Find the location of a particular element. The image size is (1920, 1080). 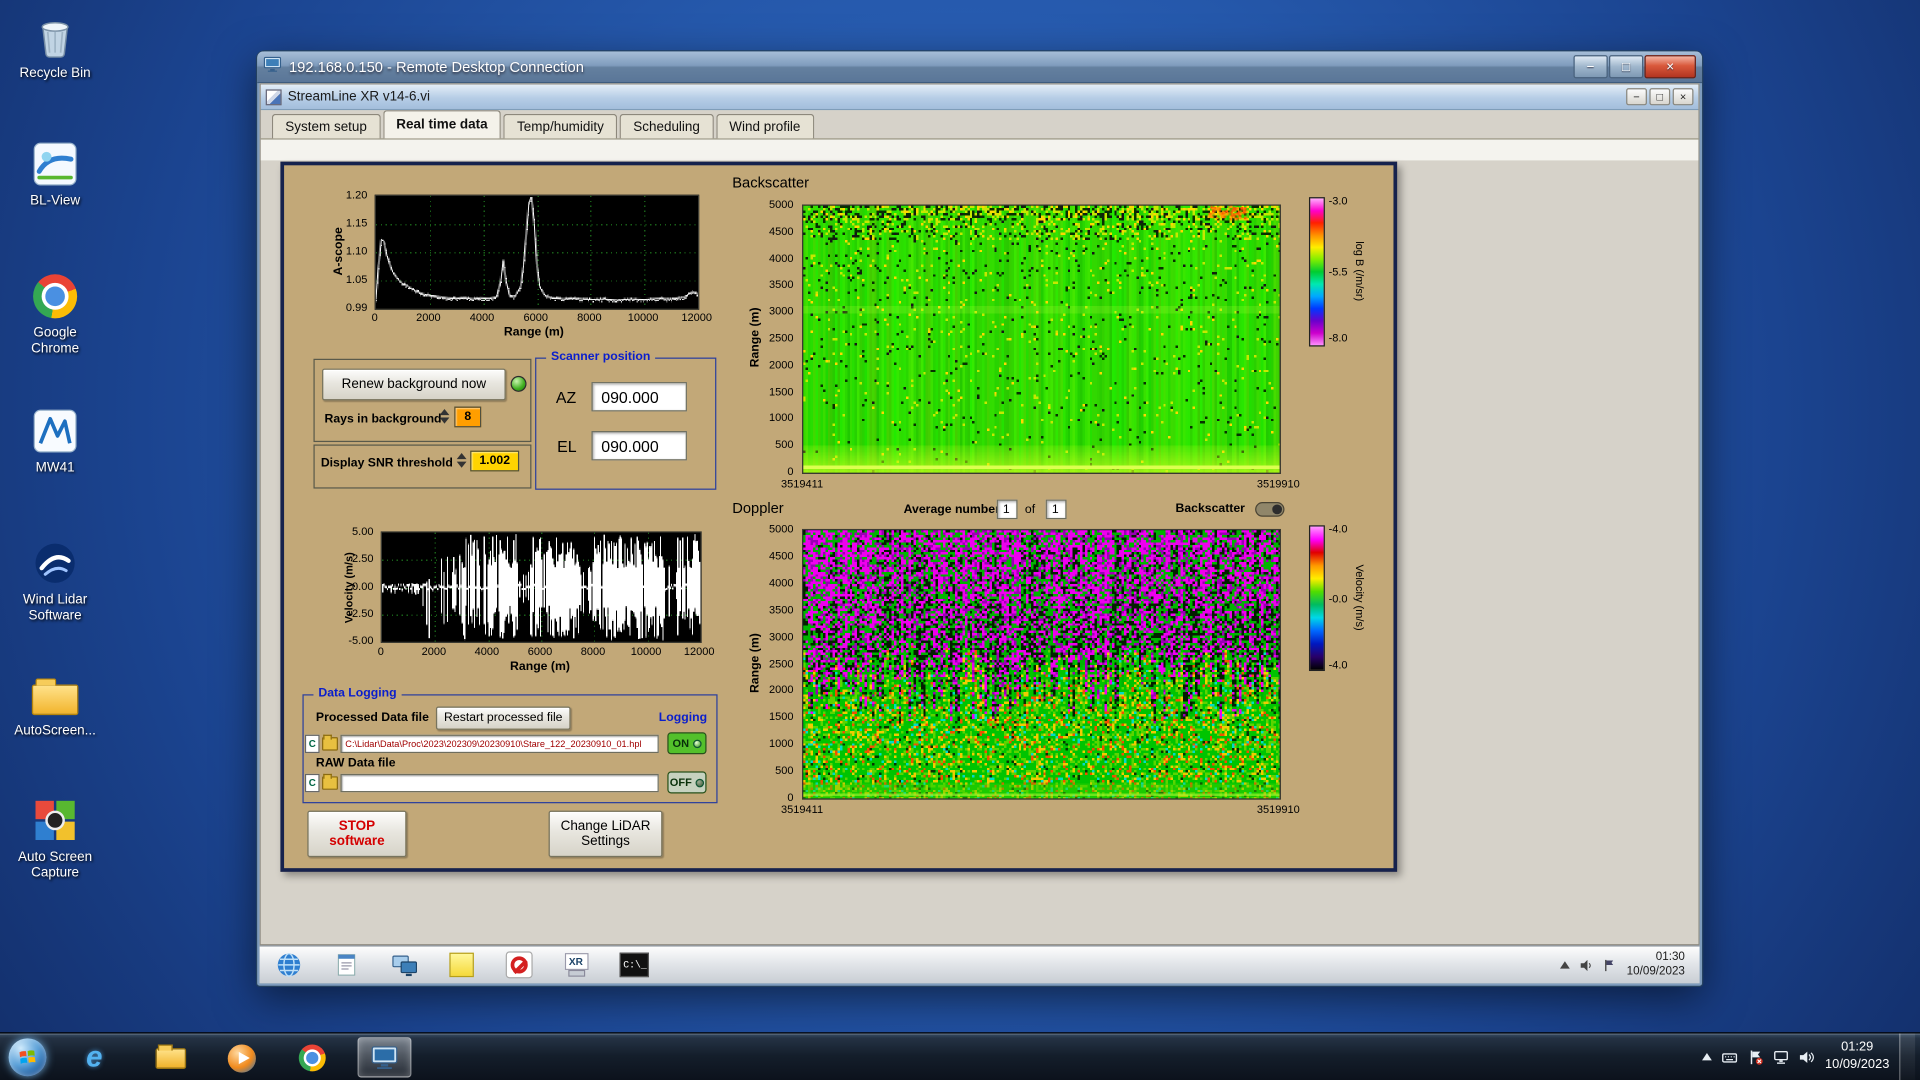

snr-spinner is located at coordinates (461, 460).